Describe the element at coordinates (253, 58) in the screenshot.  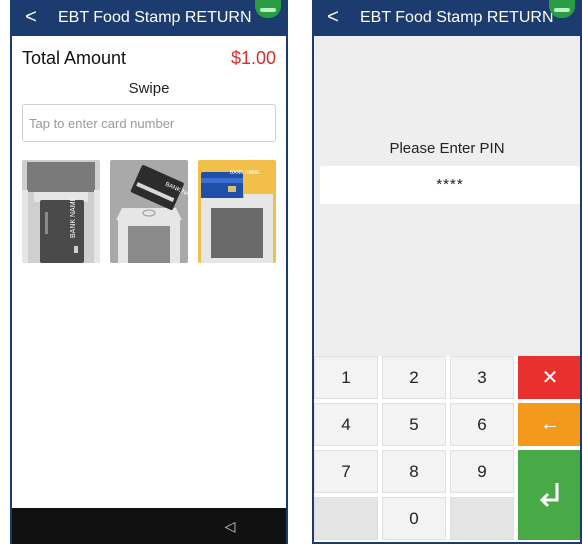
I see `total-amount-value: $1.00` at that location.